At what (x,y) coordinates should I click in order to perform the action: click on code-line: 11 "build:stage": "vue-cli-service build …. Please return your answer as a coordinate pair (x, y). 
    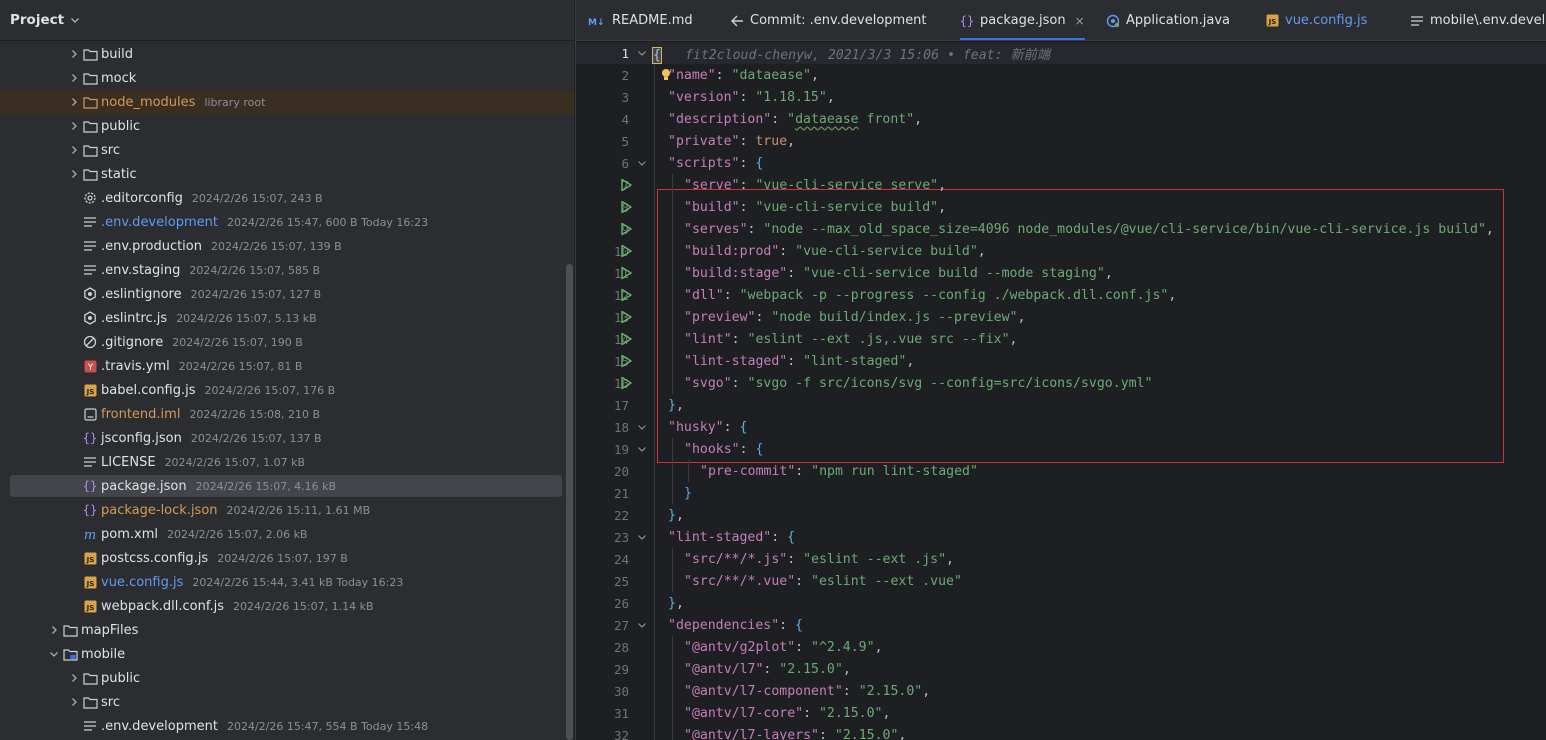
    Looking at the image, I should click on (1061, 273).